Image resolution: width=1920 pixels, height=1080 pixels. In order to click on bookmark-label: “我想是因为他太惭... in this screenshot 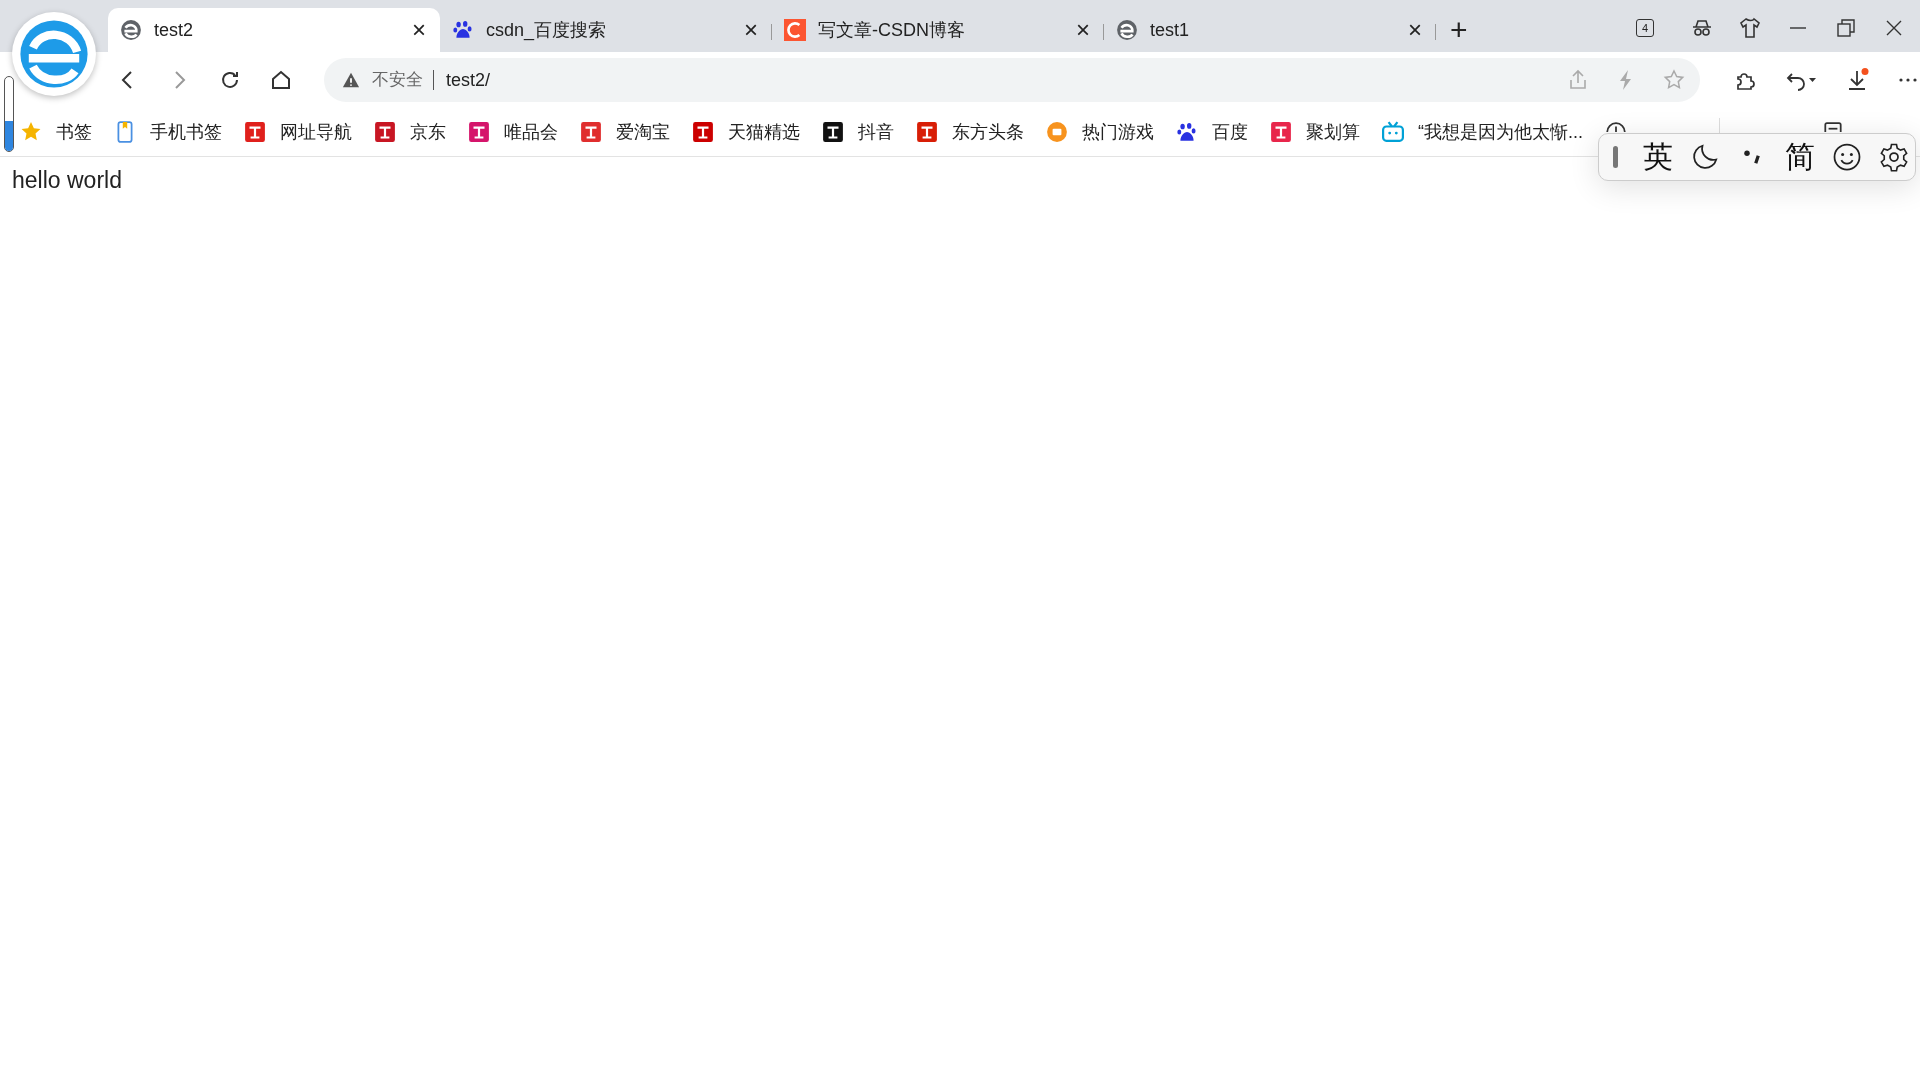, I will do `click(1500, 132)`.